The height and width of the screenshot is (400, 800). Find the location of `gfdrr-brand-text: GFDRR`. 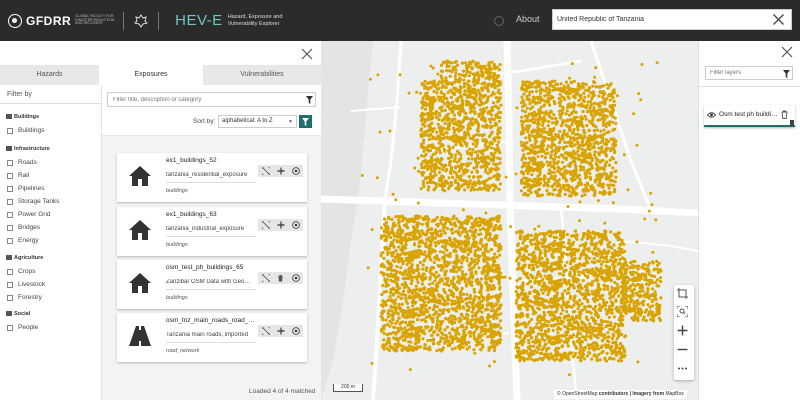

gfdrr-brand-text: GFDRR is located at coordinates (49, 20).